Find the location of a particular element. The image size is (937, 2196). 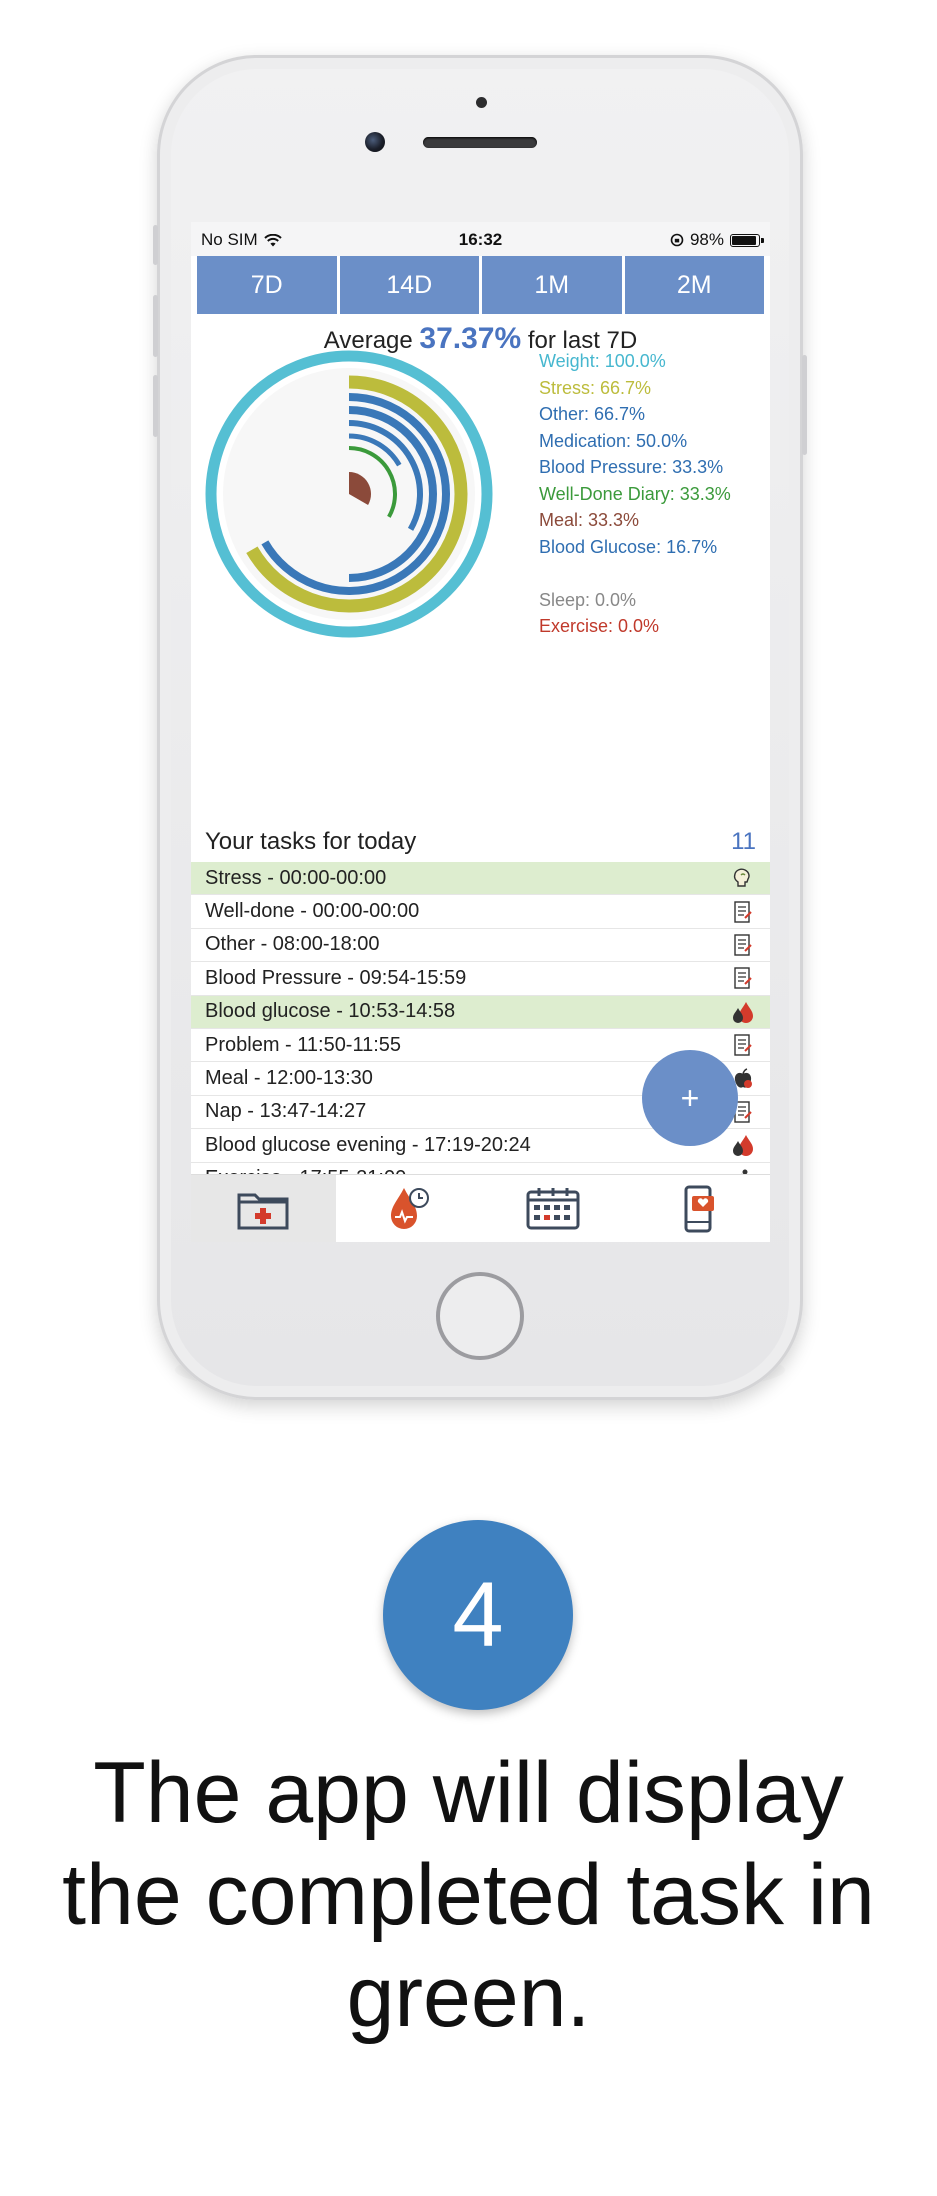

legend-item: Sleep: 0.0% is located at coordinates (588, 599).